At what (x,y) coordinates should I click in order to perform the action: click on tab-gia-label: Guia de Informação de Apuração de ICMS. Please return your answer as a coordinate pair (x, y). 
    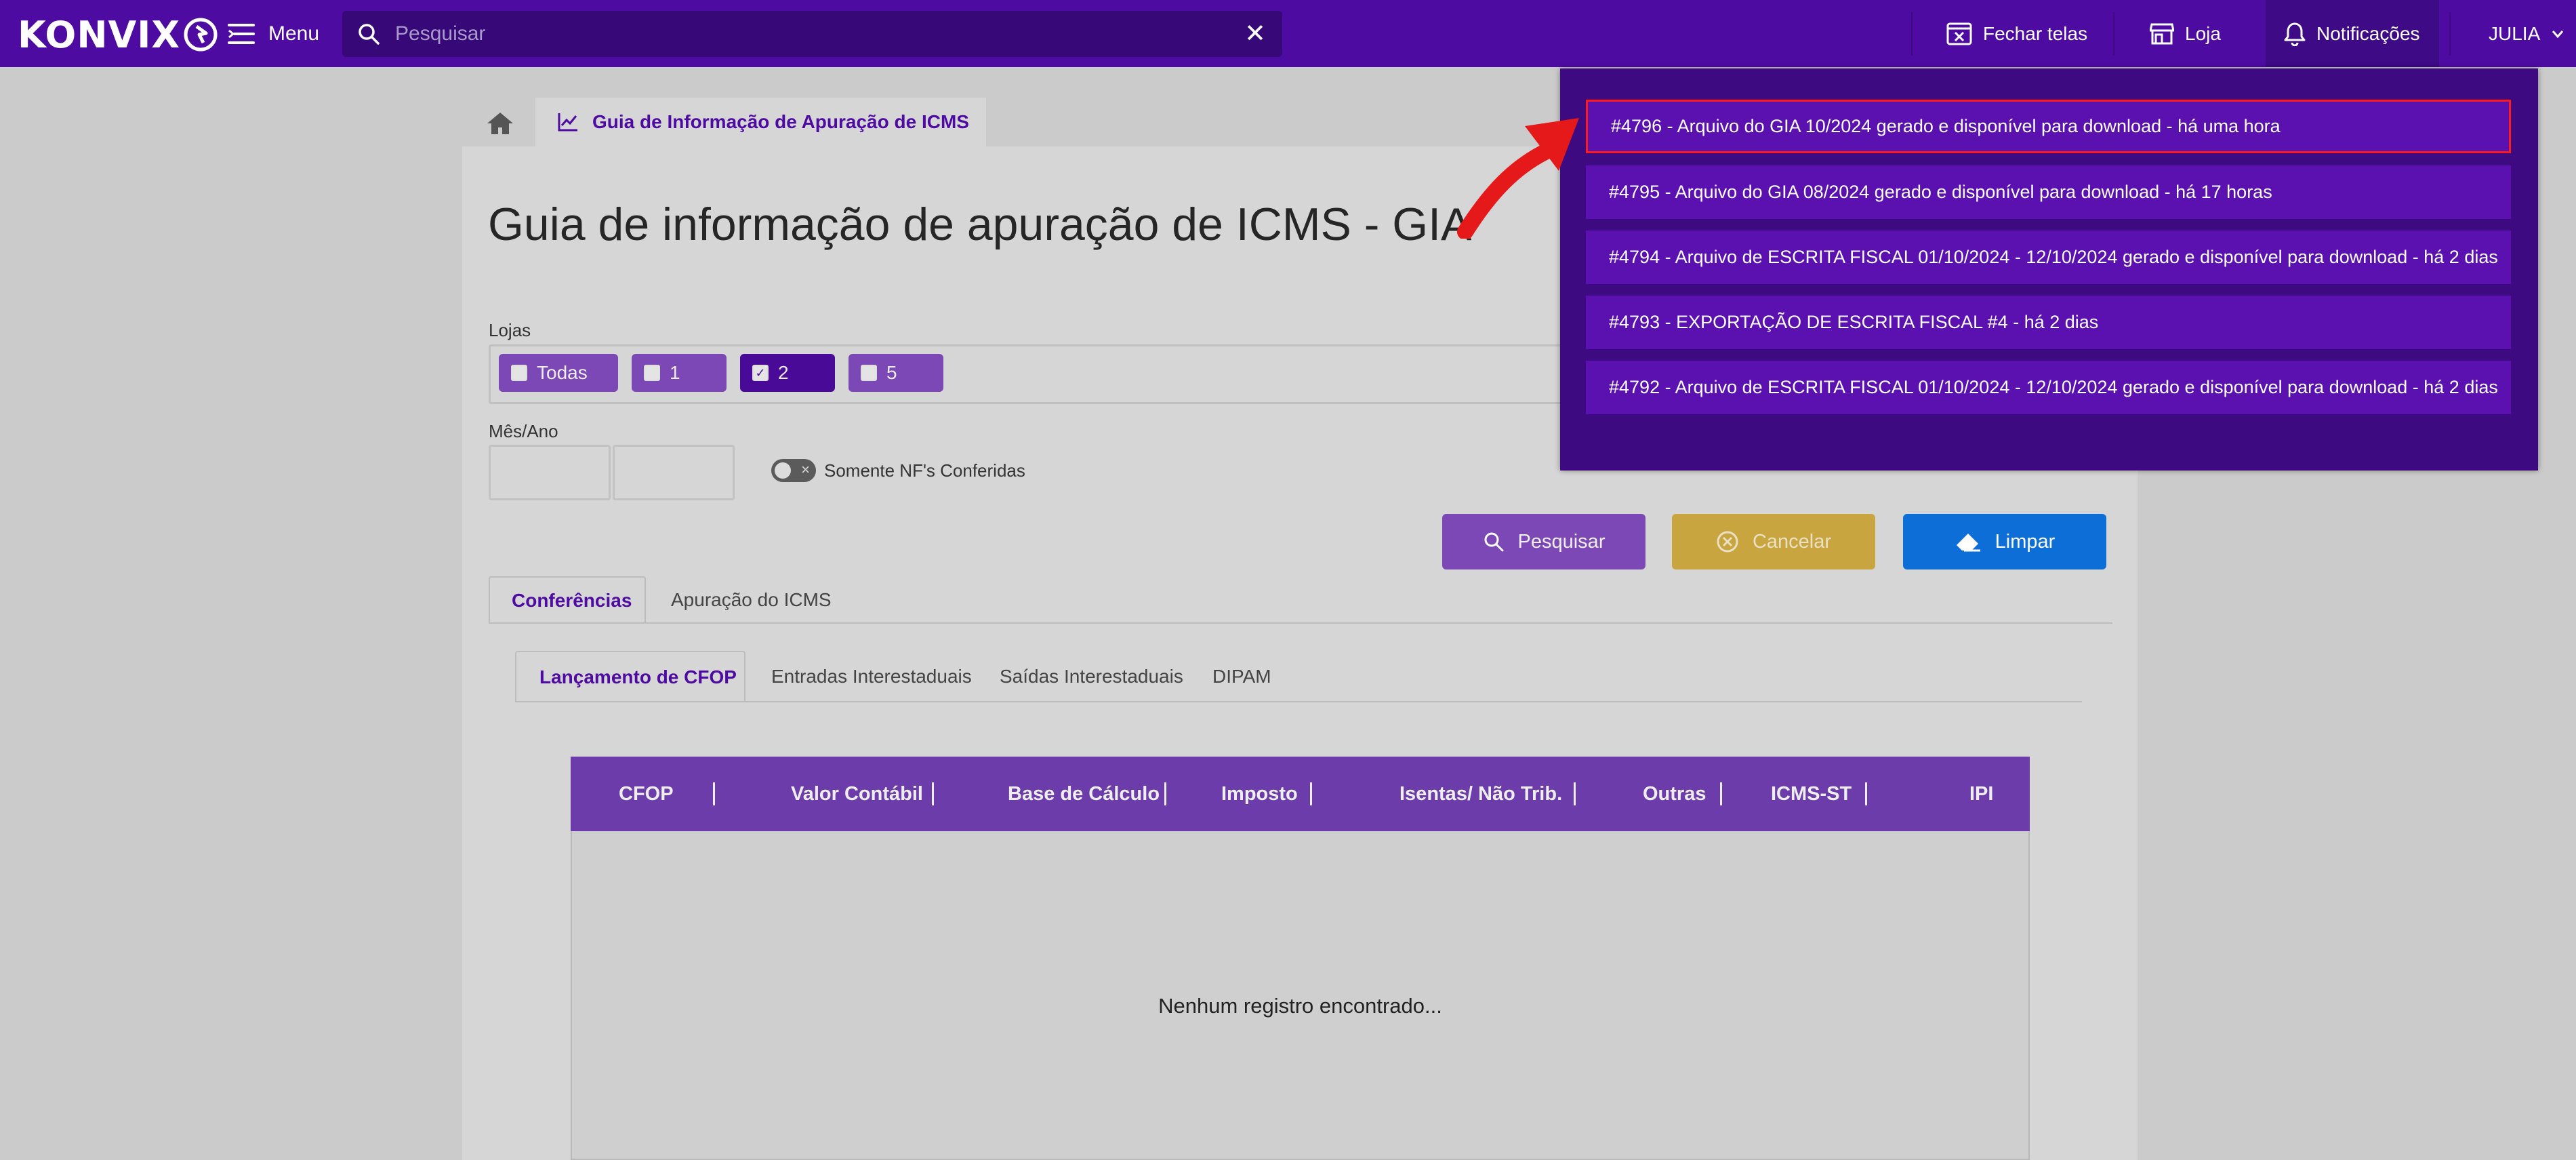
    Looking at the image, I should click on (781, 121).